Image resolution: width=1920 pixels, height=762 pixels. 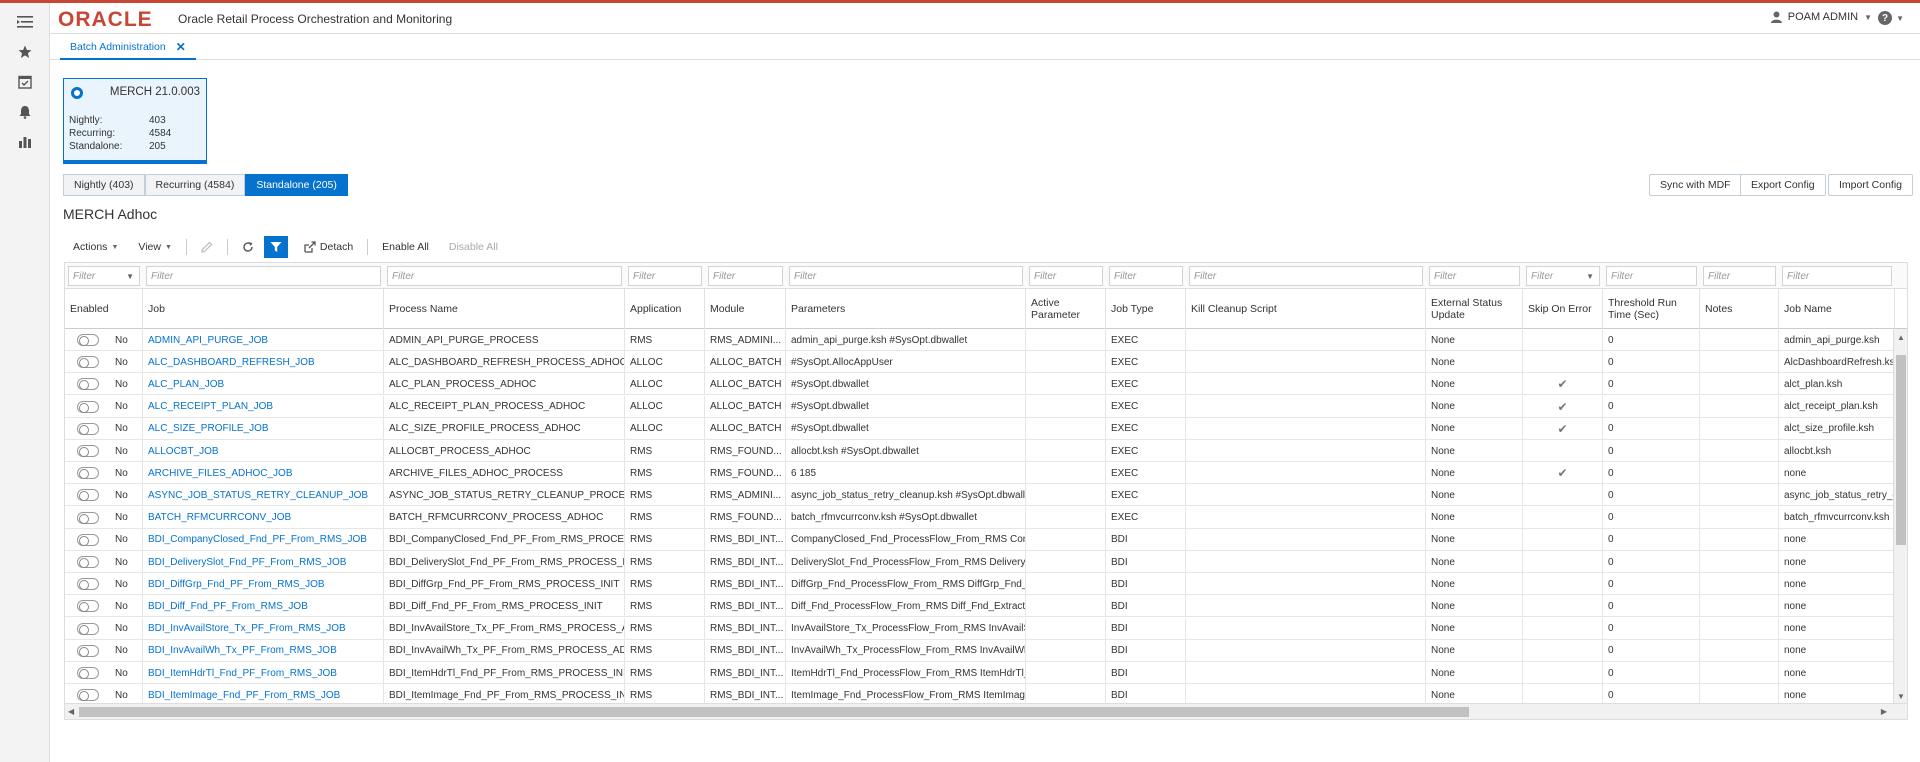 I want to click on filter-toggle-button, so click(x=275, y=247).